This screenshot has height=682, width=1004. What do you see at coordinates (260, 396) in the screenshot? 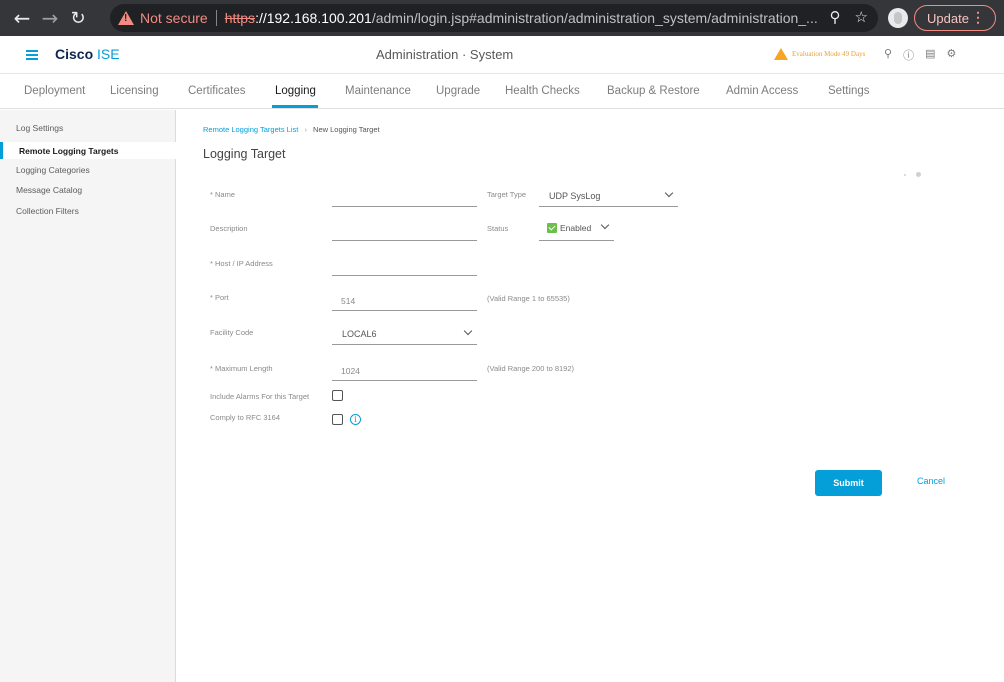
I see `include-alarms-label: Include Alarms For this Target` at bounding box center [260, 396].